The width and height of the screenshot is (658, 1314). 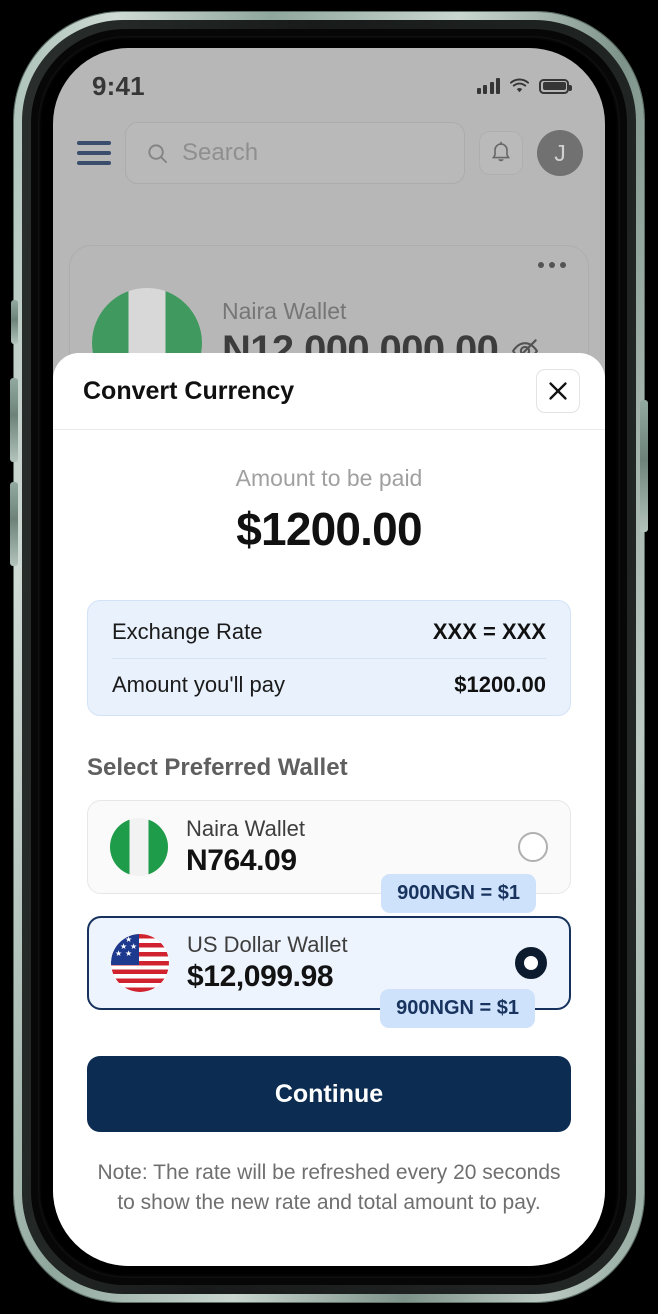 I want to click on exchange-rate-row: Exchange Rate XXX = XXX, so click(x=329, y=631).